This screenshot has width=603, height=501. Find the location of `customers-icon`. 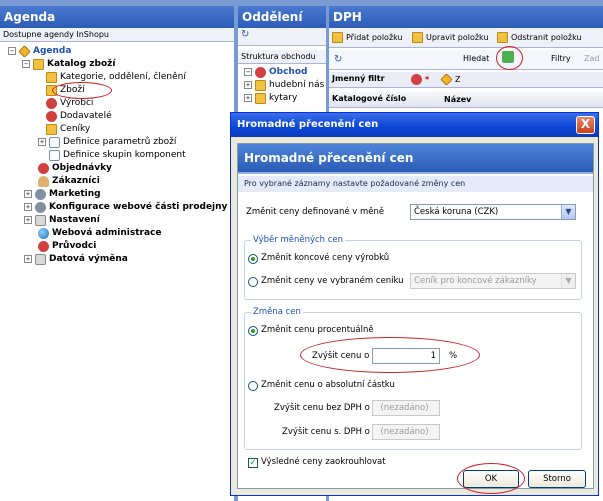

customers-icon is located at coordinates (43, 181).